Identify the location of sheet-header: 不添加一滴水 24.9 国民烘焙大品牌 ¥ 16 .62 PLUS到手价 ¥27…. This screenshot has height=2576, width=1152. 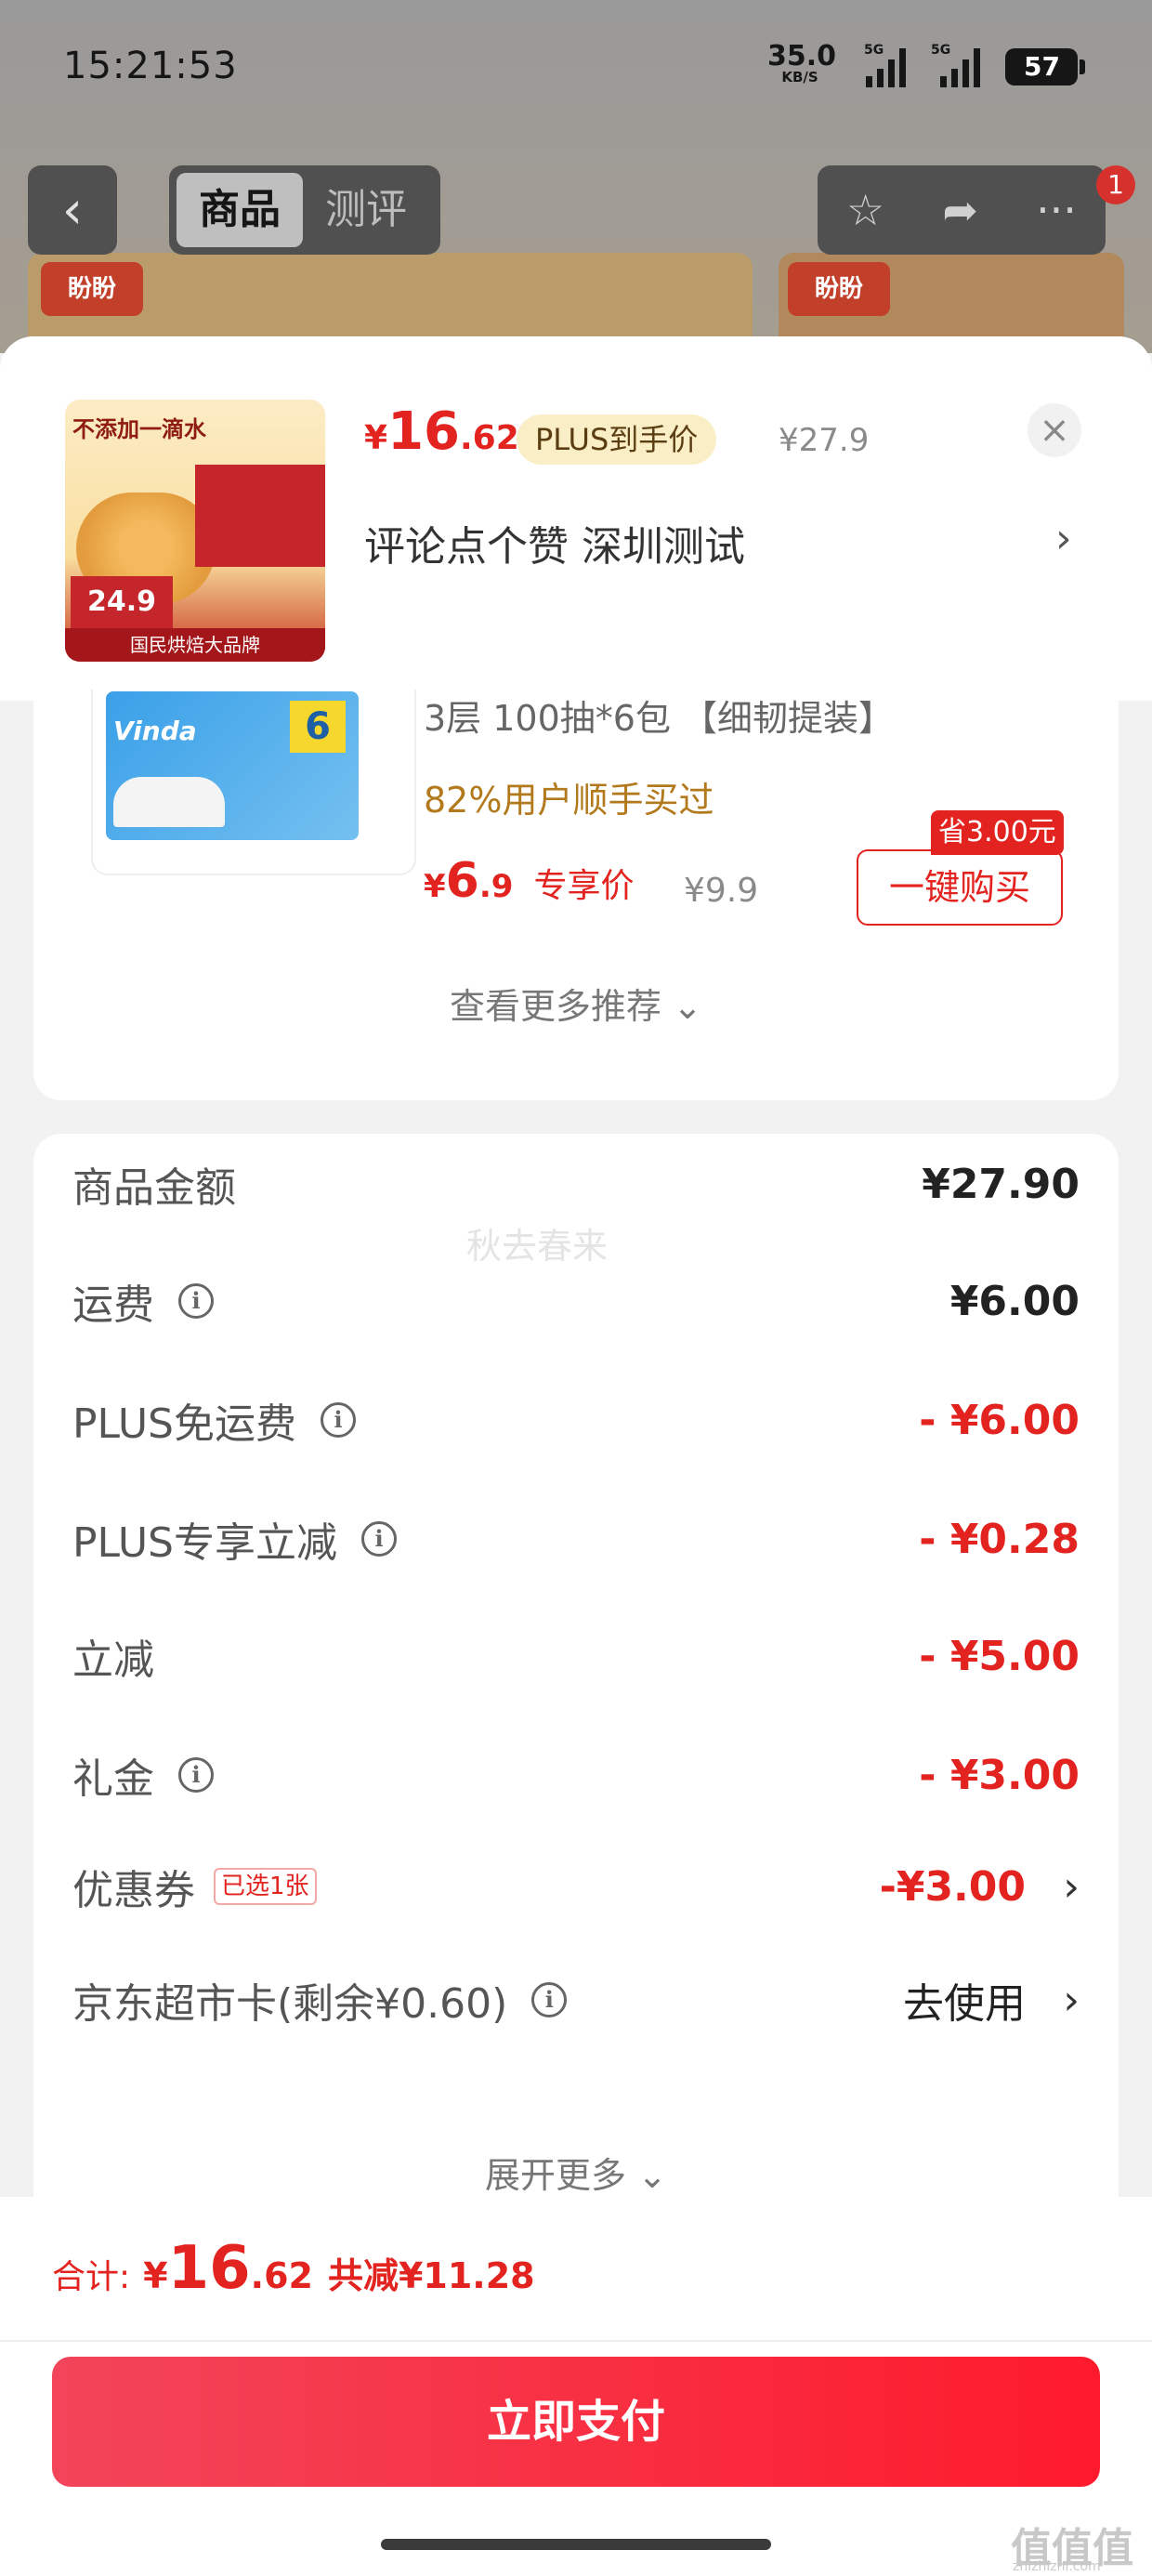
(576, 518).